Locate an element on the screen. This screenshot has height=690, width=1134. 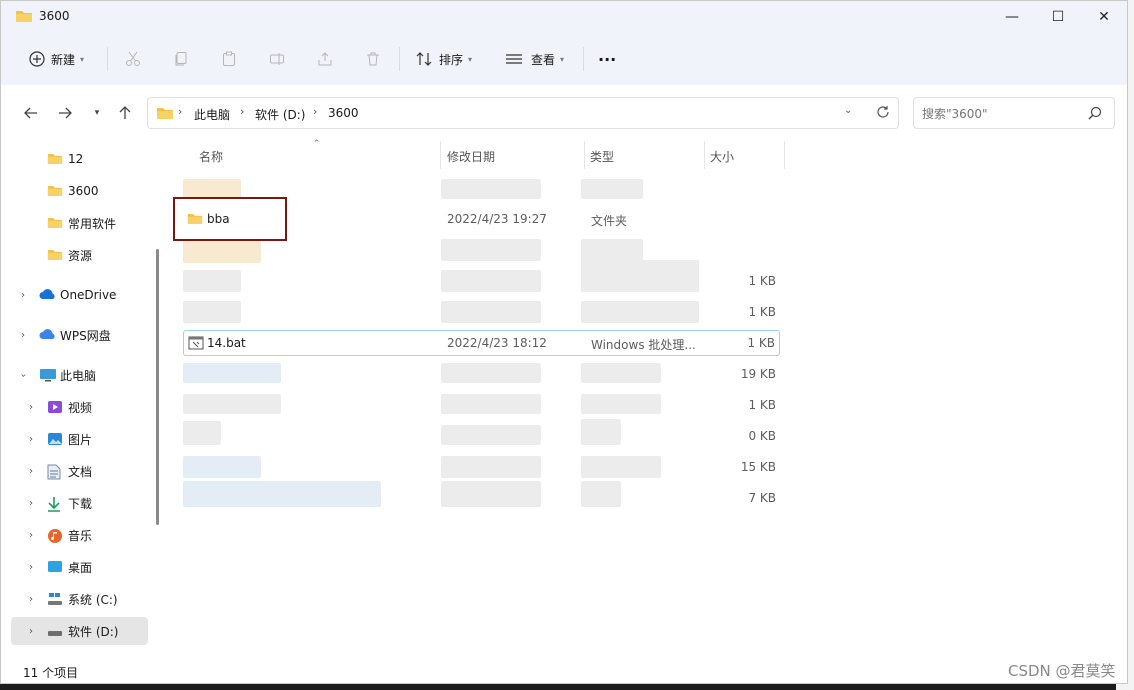
close-button: ✕ is located at coordinates (1104, 17).